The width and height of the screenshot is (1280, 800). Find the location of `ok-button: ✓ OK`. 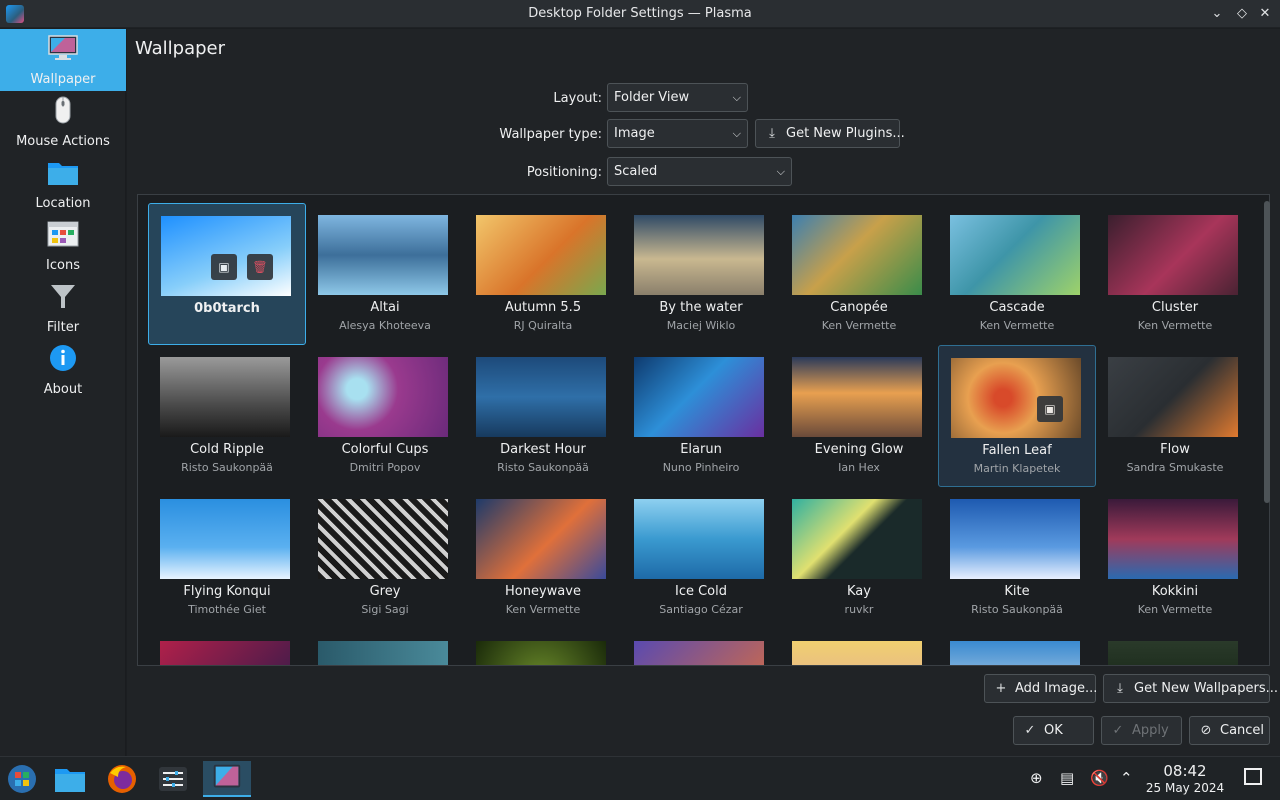

ok-button: ✓ OK is located at coordinates (1053, 730).